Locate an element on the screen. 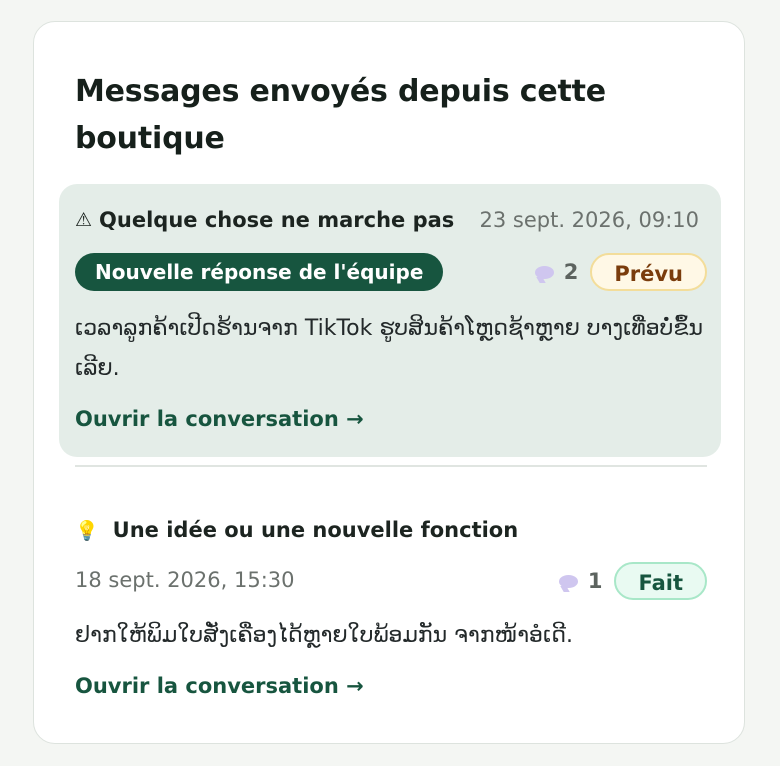 Image resolution: width=780 pixels, height=766 pixels. message-category: 💡 Une idée ou une nouvelle fonction is located at coordinates (296, 530).